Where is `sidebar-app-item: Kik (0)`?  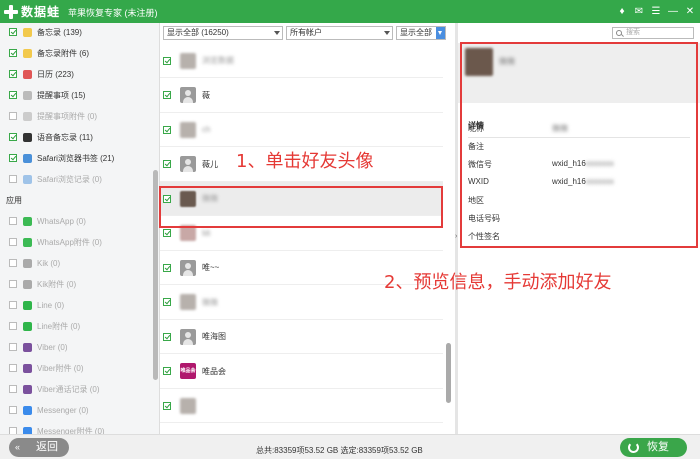 sidebar-app-item: Kik (0) is located at coordinates (34, 263).